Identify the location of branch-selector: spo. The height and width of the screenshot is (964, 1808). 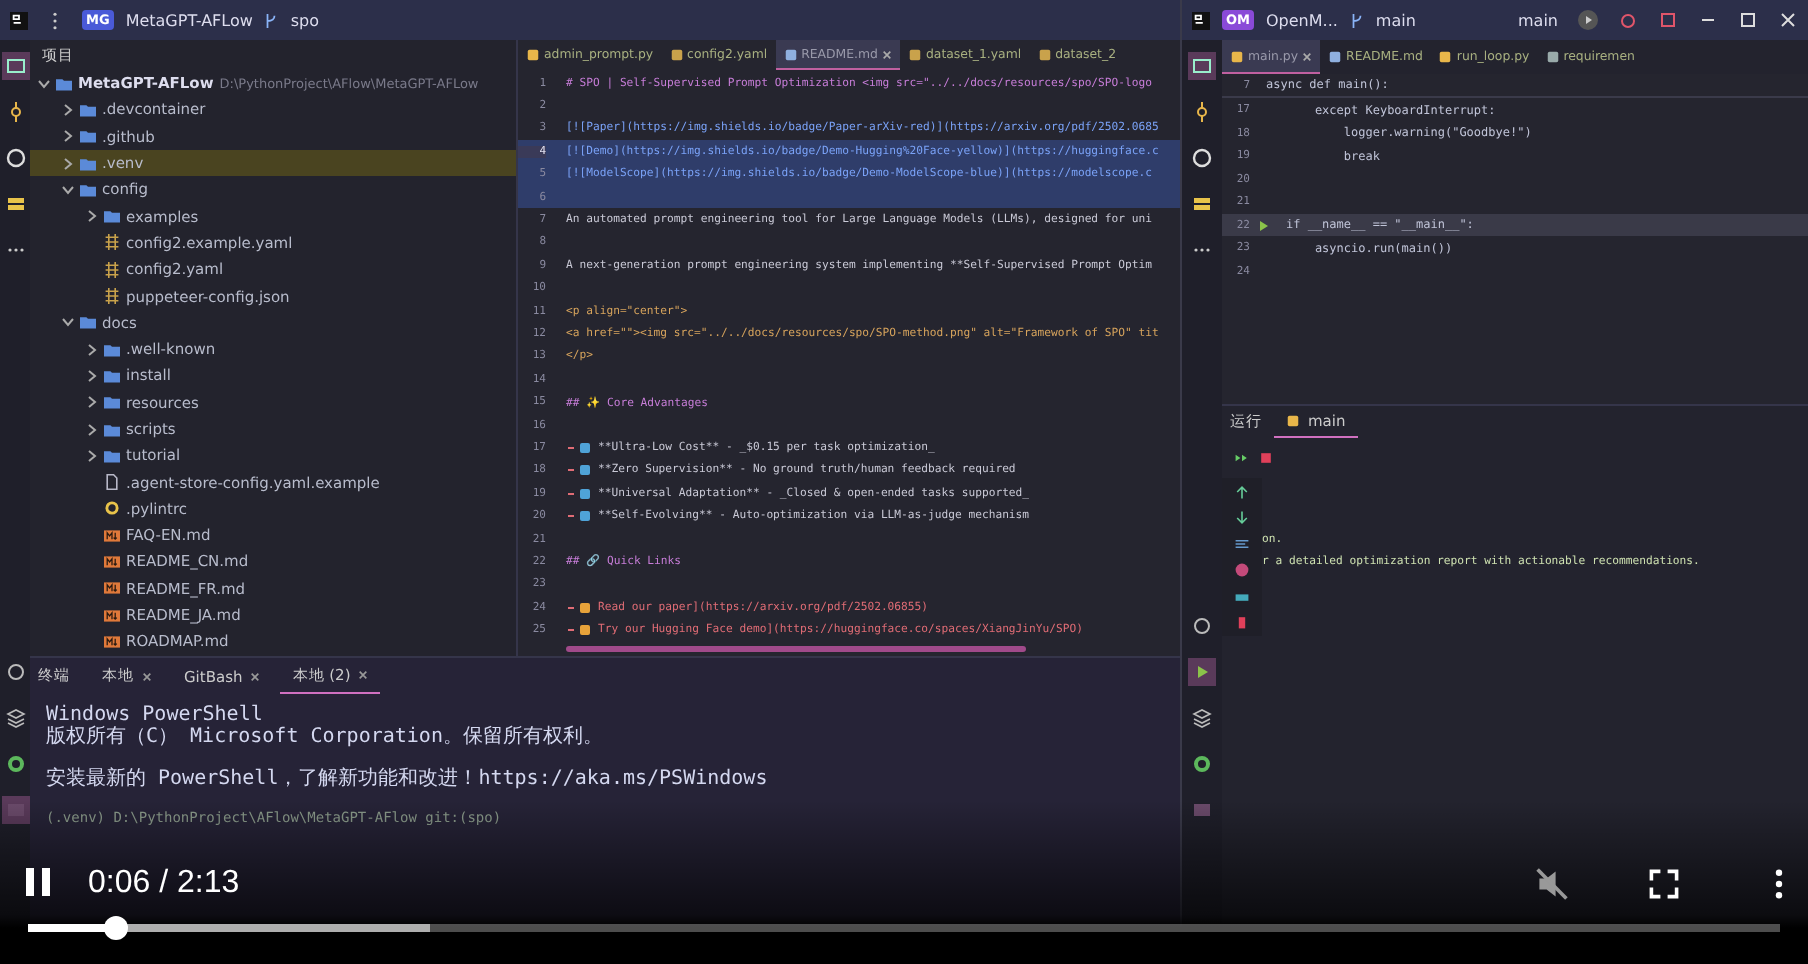
(305, 20).